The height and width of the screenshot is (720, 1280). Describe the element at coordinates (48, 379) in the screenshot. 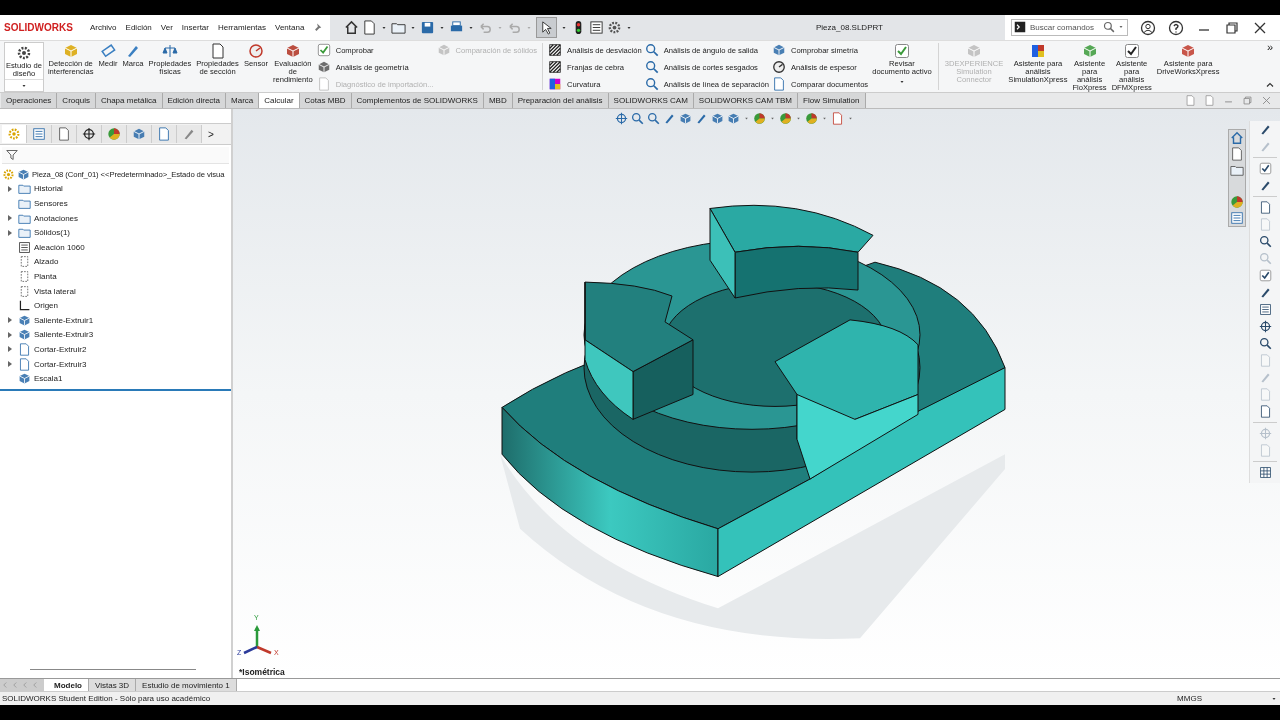

I see `tree-item: Escala1` at that location.